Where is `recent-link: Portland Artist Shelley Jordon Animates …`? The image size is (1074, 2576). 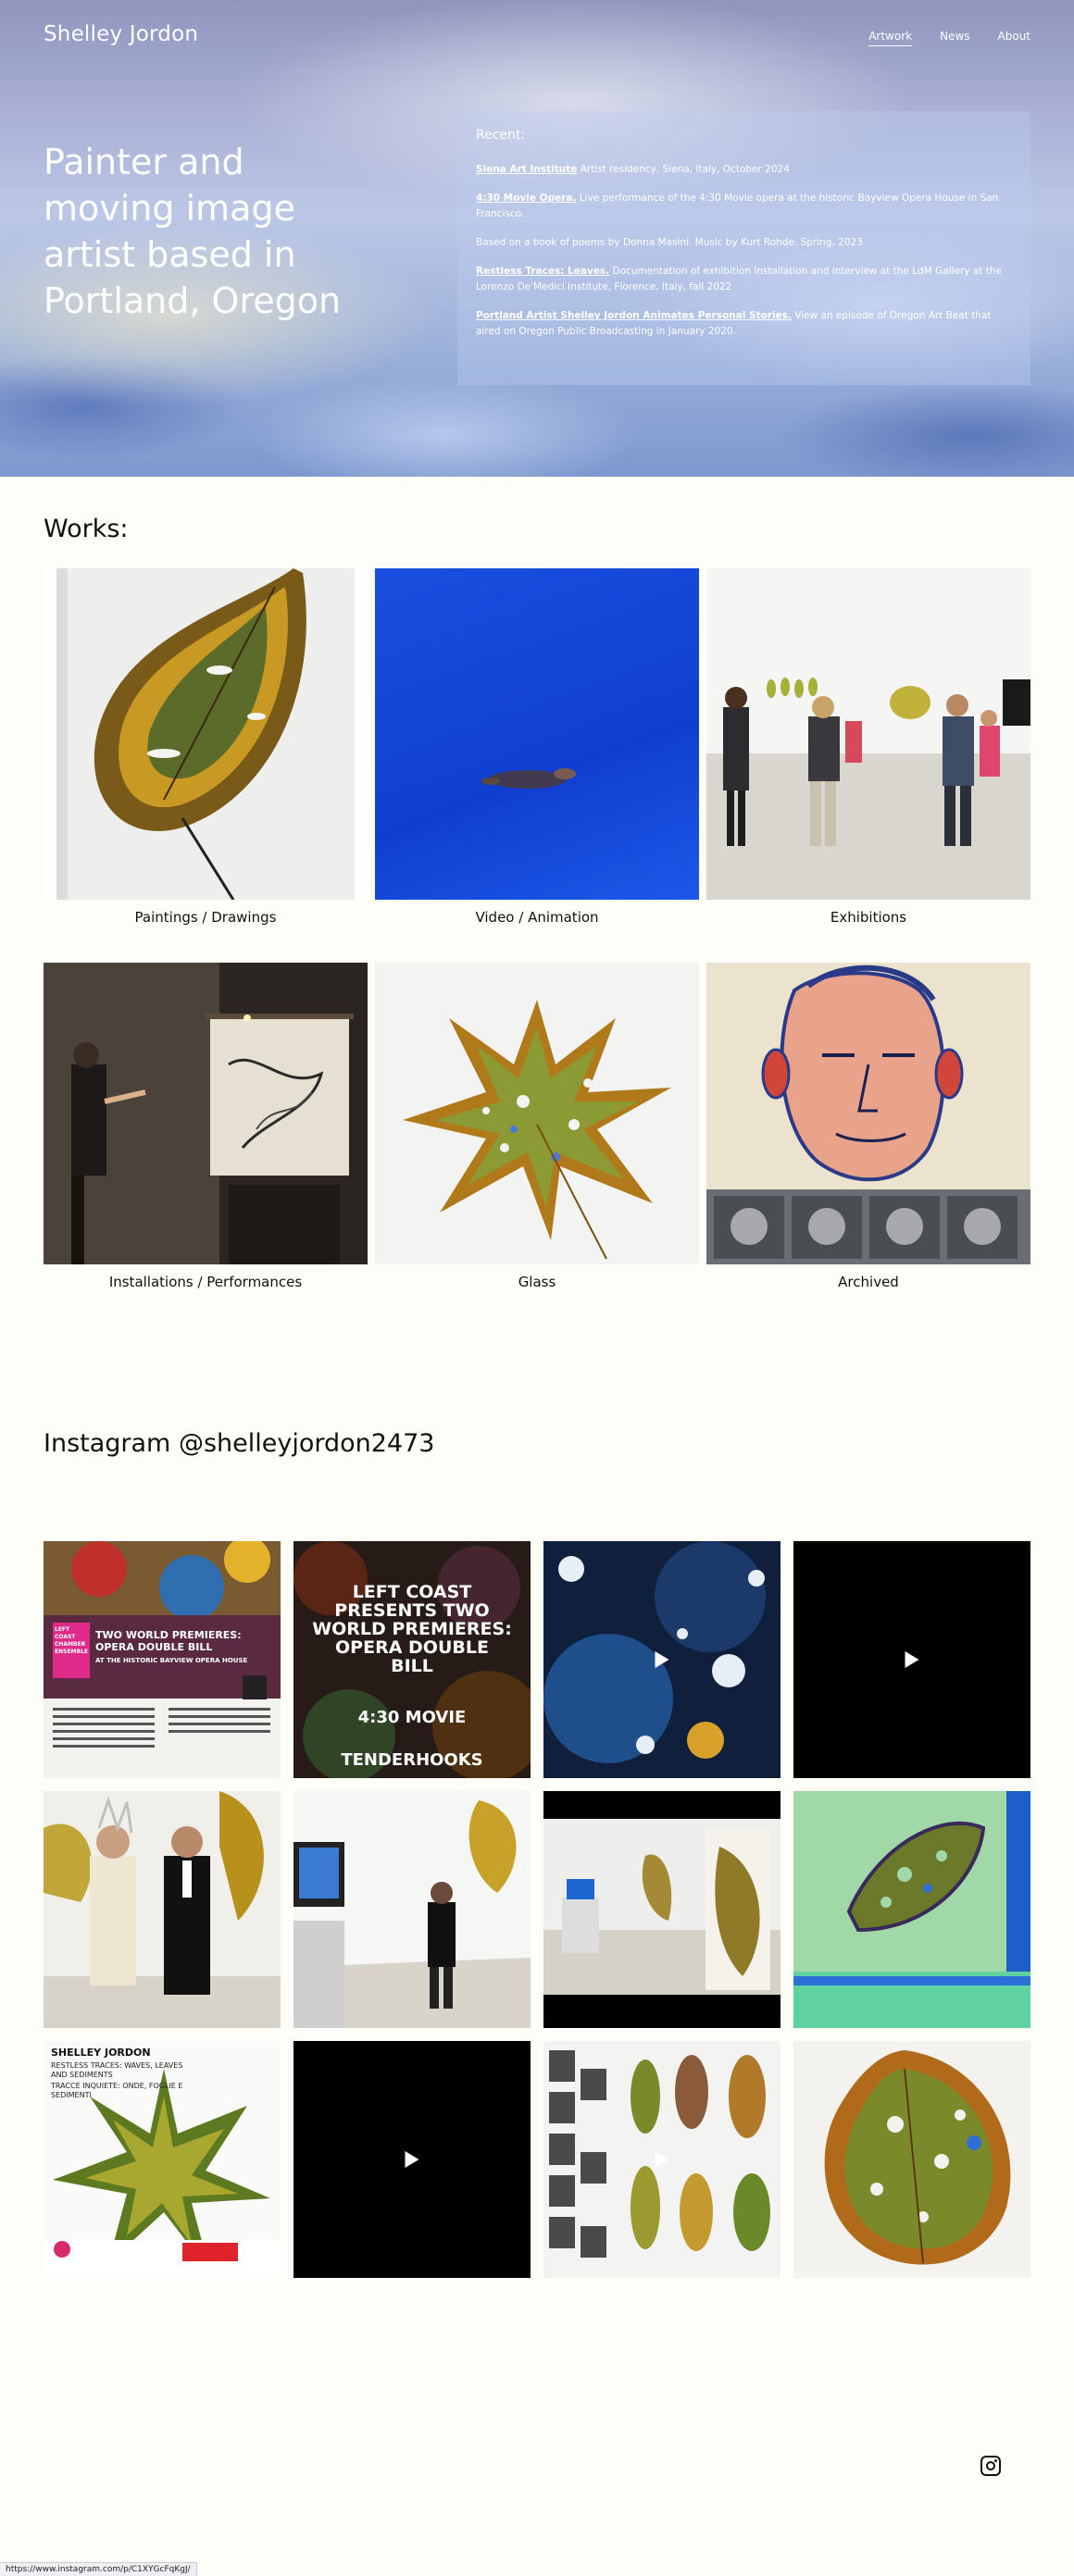
recent-link: Portland Artist Shelley Jordon Animates … is located at coordinates (634, 315).